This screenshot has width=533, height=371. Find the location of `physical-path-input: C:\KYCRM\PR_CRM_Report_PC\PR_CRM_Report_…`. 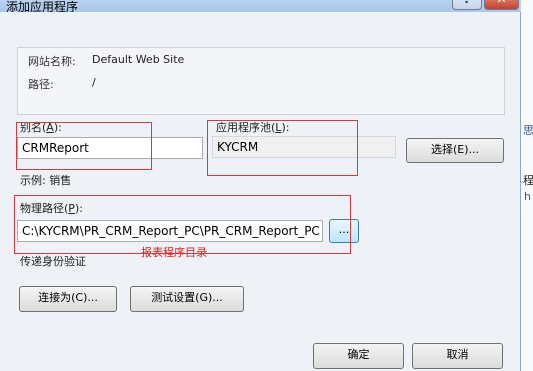

physical-path-input: C:\KYCRM\PR_CRM_Report_PC\PR_CRM_Report_… is located at coordinates (170, 231).